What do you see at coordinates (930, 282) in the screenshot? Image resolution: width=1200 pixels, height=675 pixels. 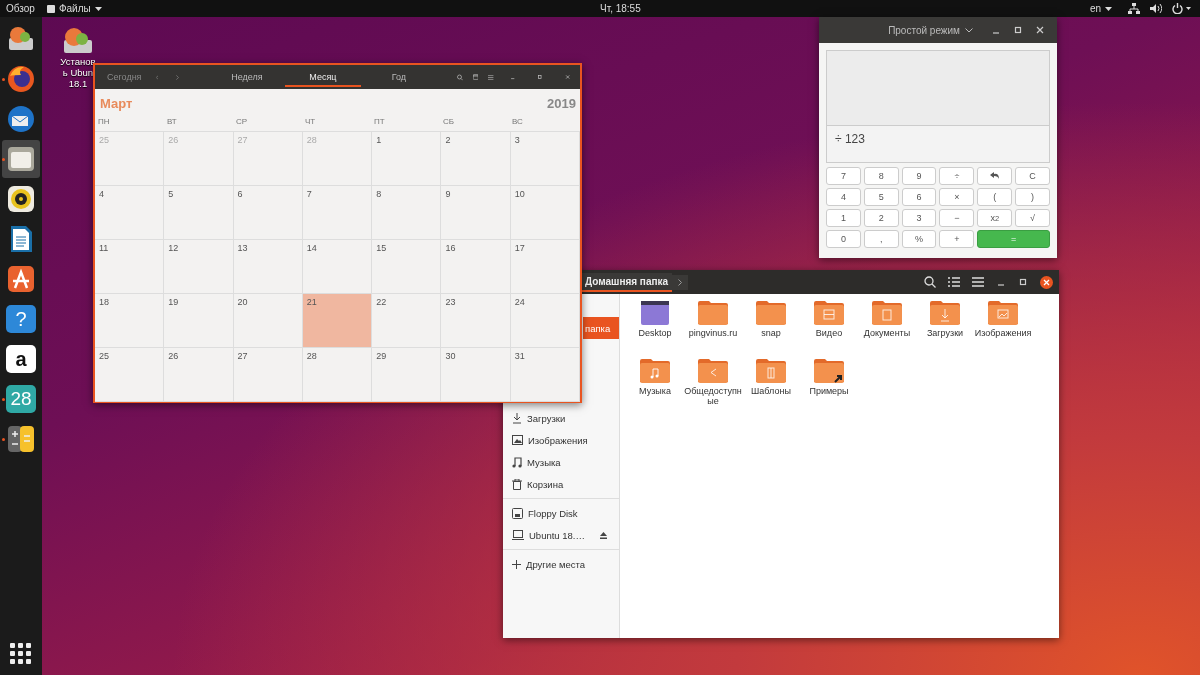 I see `search-icon` at bounding box center [930, 282].